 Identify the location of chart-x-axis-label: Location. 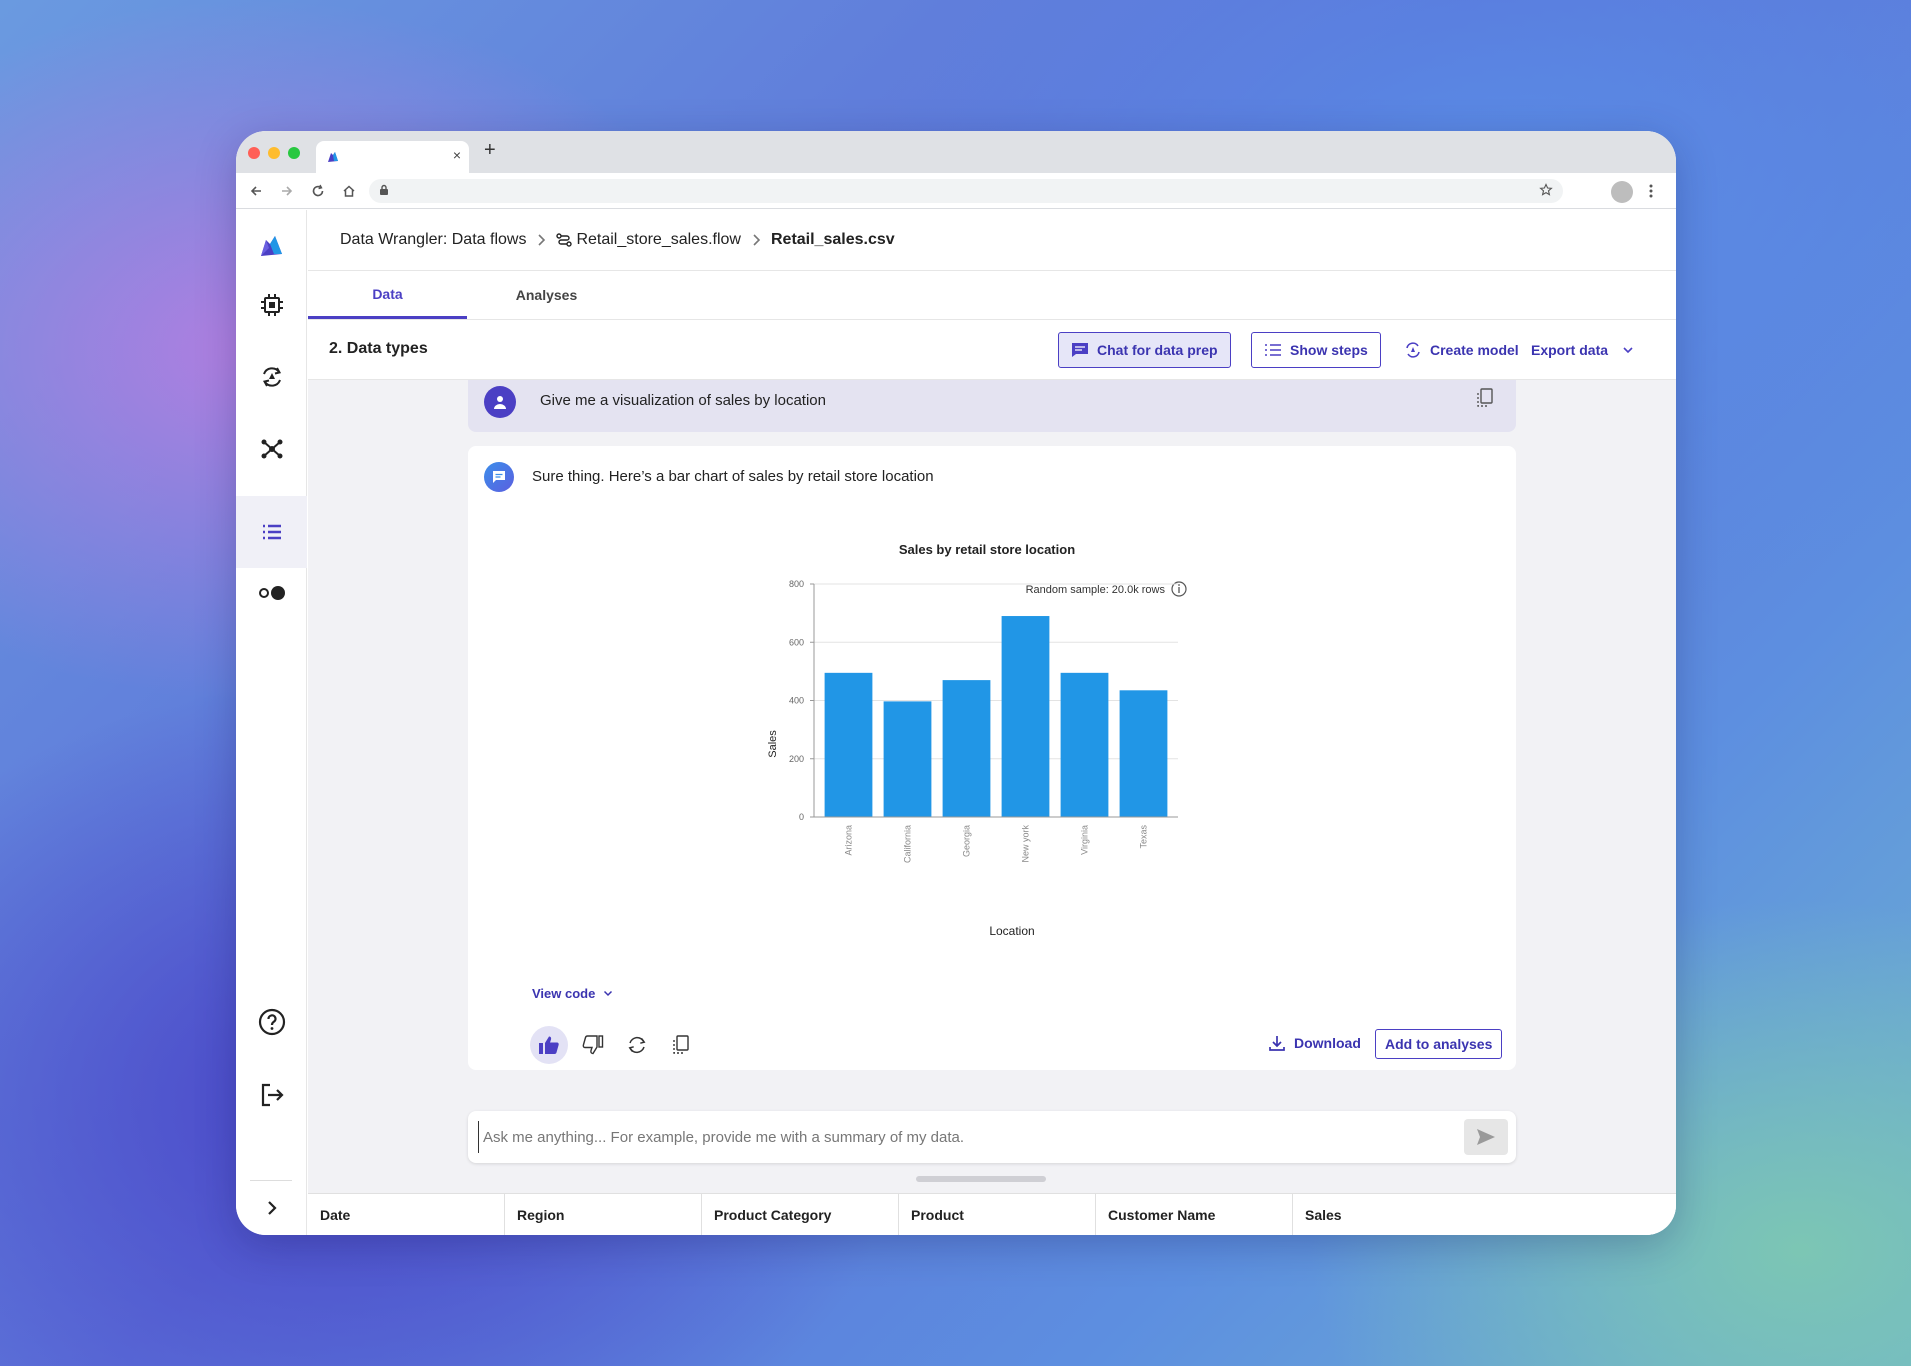
(1011, 931).